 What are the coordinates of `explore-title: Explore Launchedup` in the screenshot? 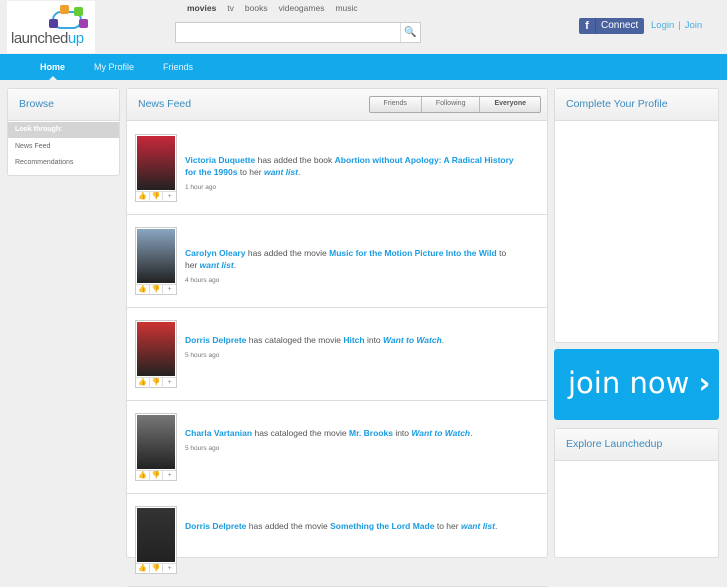 It's located at (636, 445).